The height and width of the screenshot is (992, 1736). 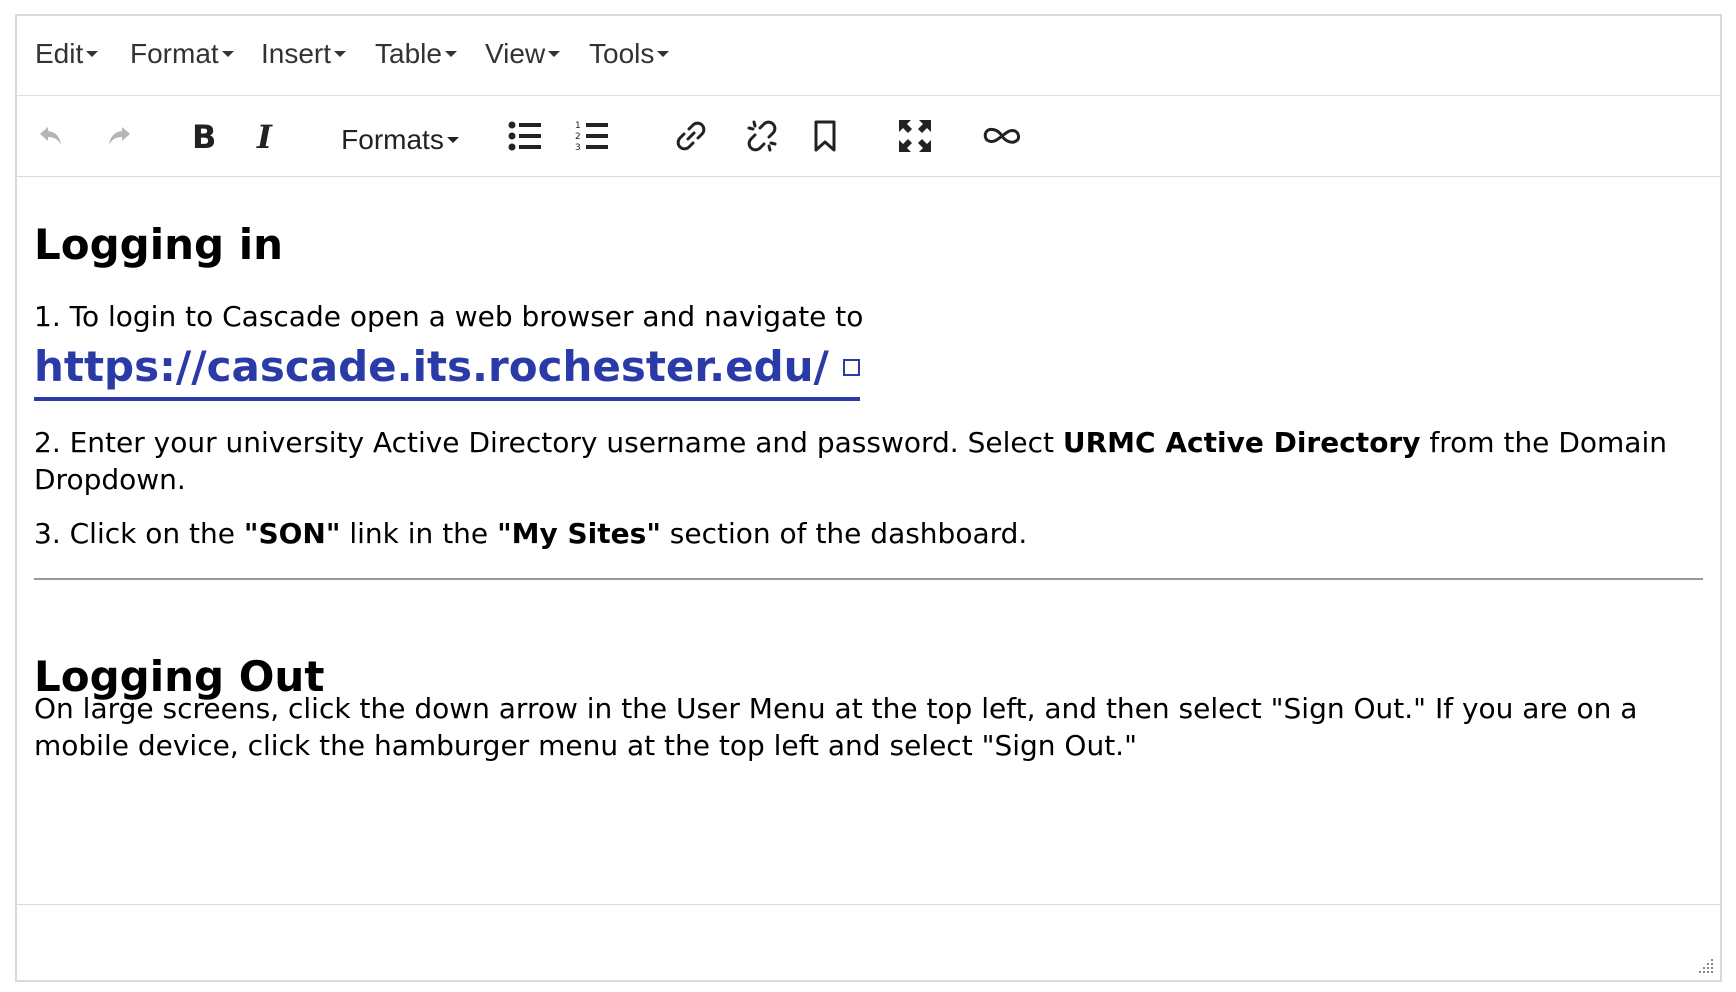 What do you see at coordinates (578, 126) in the screenshot?
I see `svg-text: 1` at bounding box center [578, 126].